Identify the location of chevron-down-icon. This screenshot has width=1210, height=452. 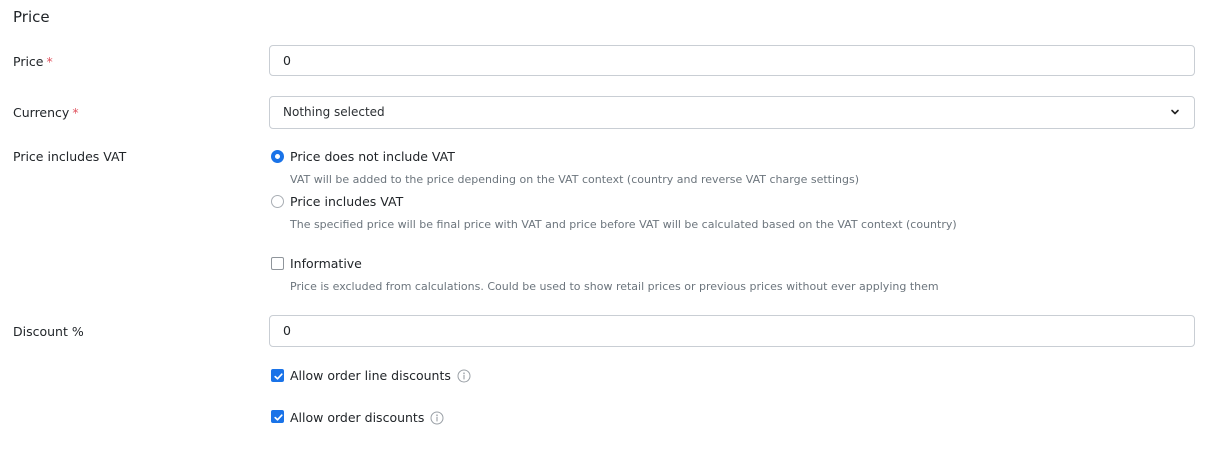
(1175, 112).